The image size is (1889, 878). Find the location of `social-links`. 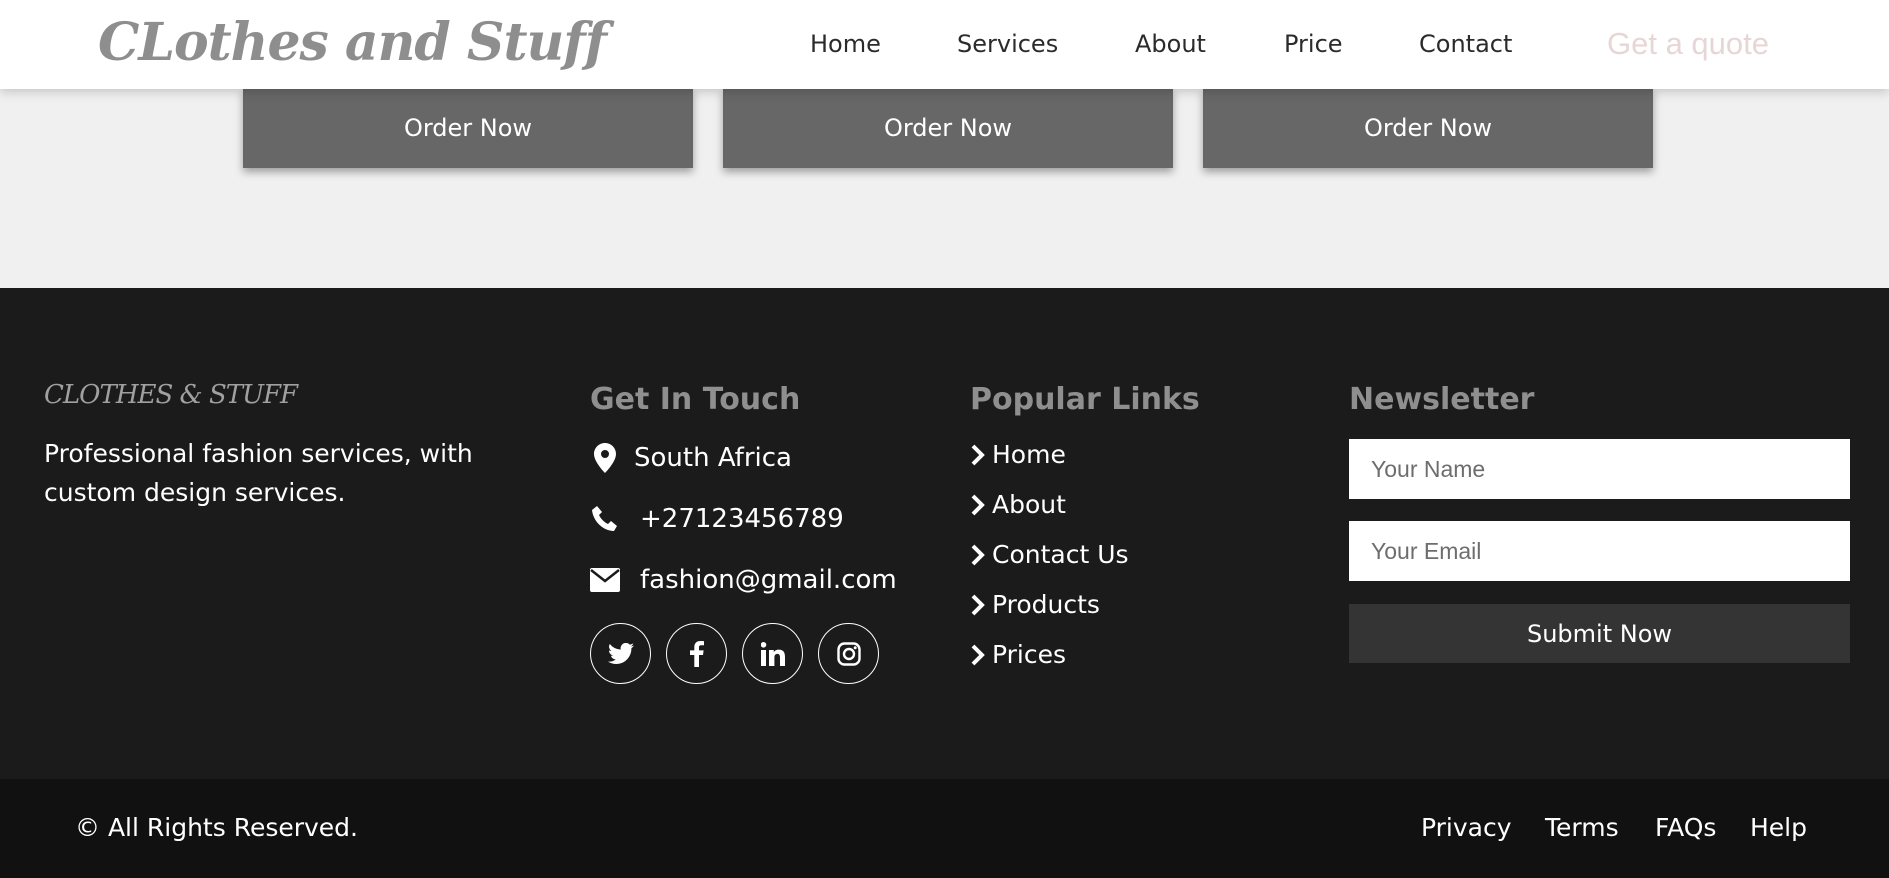

social-links is located at coordinates (734, 653).